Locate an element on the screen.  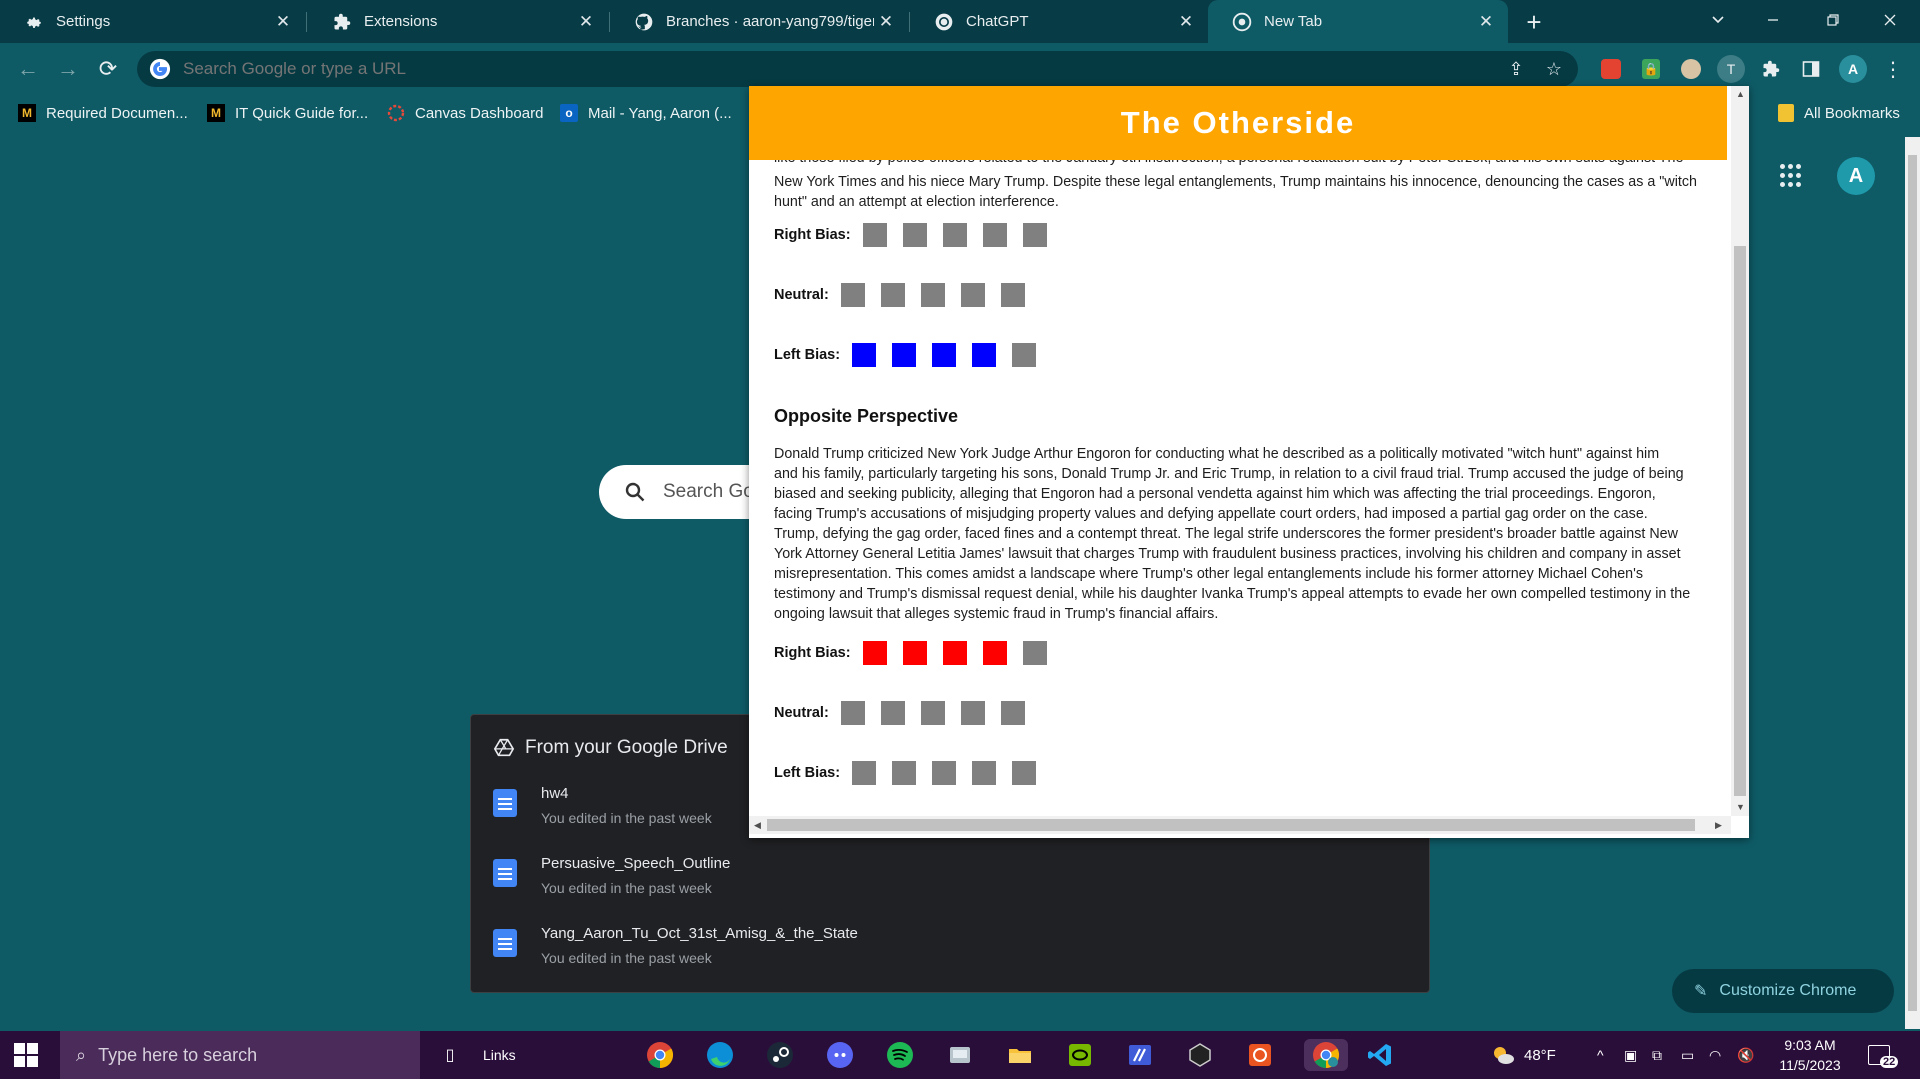
display-icon: ⧉ is located at coordinates (1657, 1055).